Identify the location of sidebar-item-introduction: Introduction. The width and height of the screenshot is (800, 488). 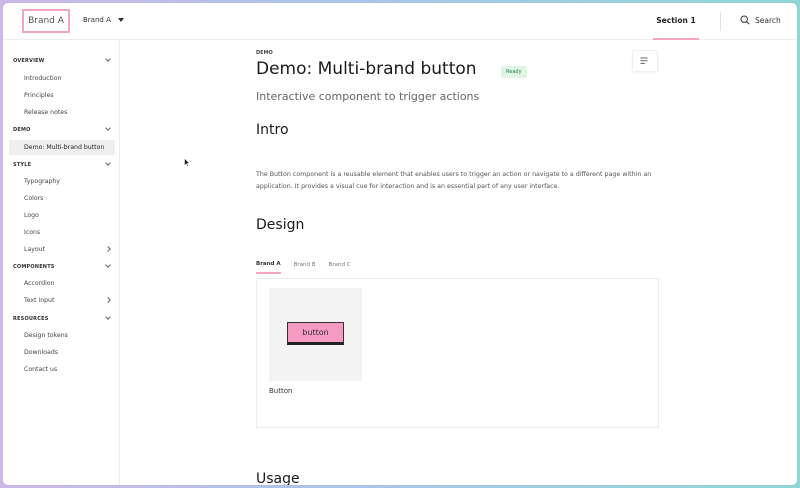
(62, 78).